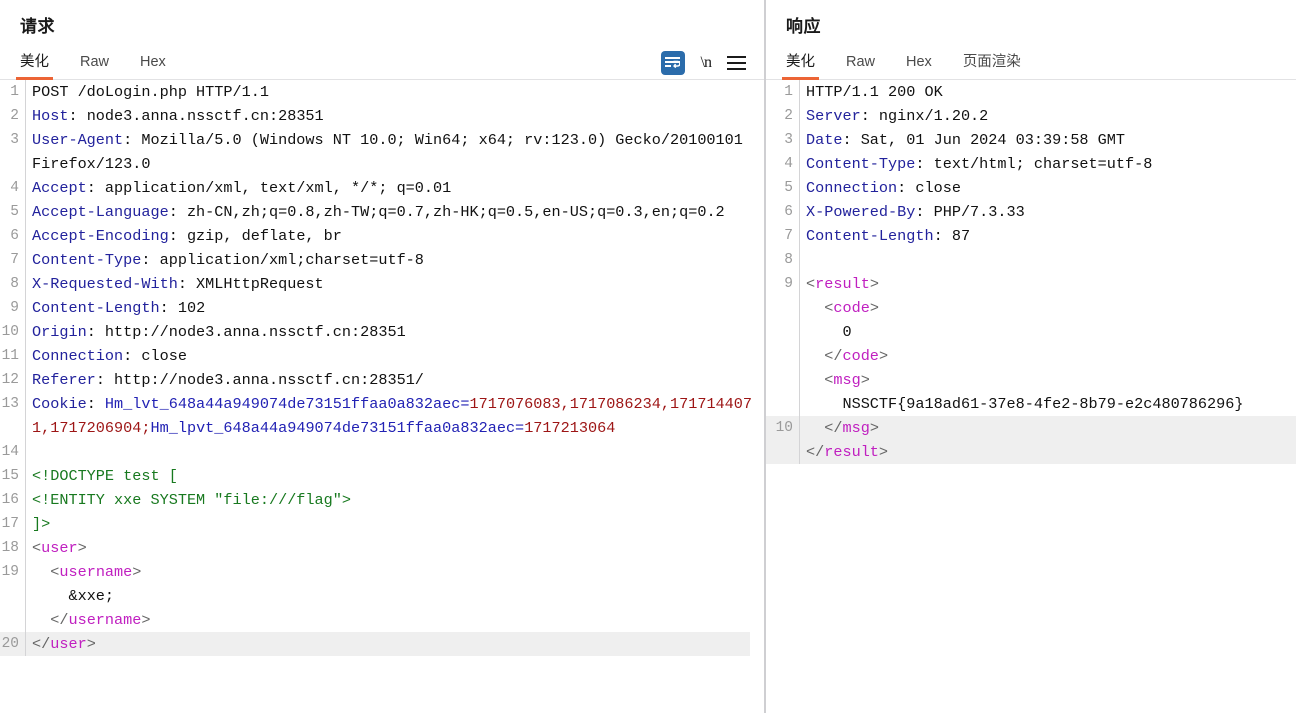 This screenshot has width=1296, height=713. Describe the element at coordinates (10, 572) in the screenshot. I see `line-number: 19` at that location.